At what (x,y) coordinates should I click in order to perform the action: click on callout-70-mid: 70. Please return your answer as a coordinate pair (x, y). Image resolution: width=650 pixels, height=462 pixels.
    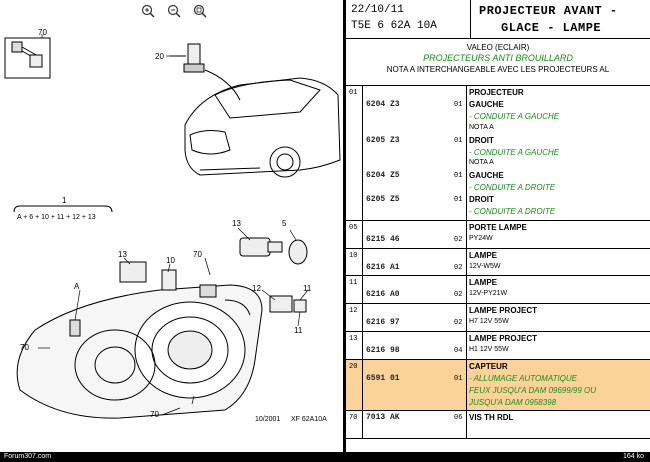
    Looking at the image, I should click on (197, 254).